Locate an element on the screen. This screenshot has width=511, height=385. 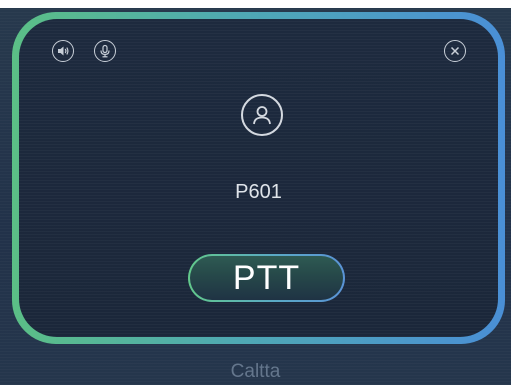
contact-name: P601 is located at coordinates (258, 192).